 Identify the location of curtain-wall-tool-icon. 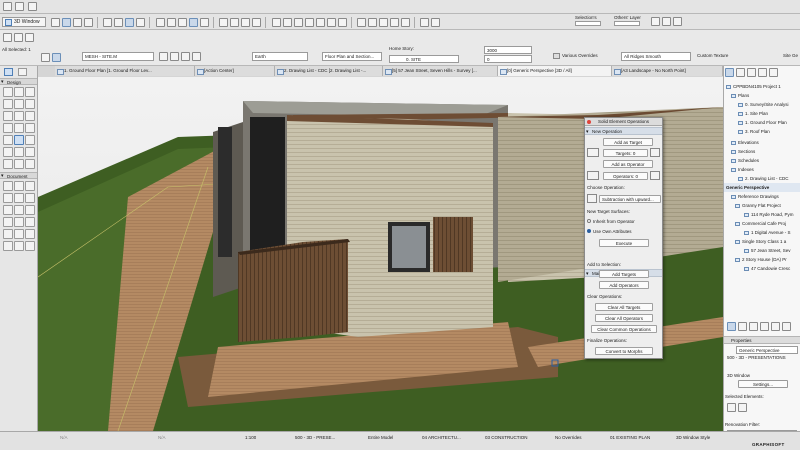
(30, 128).